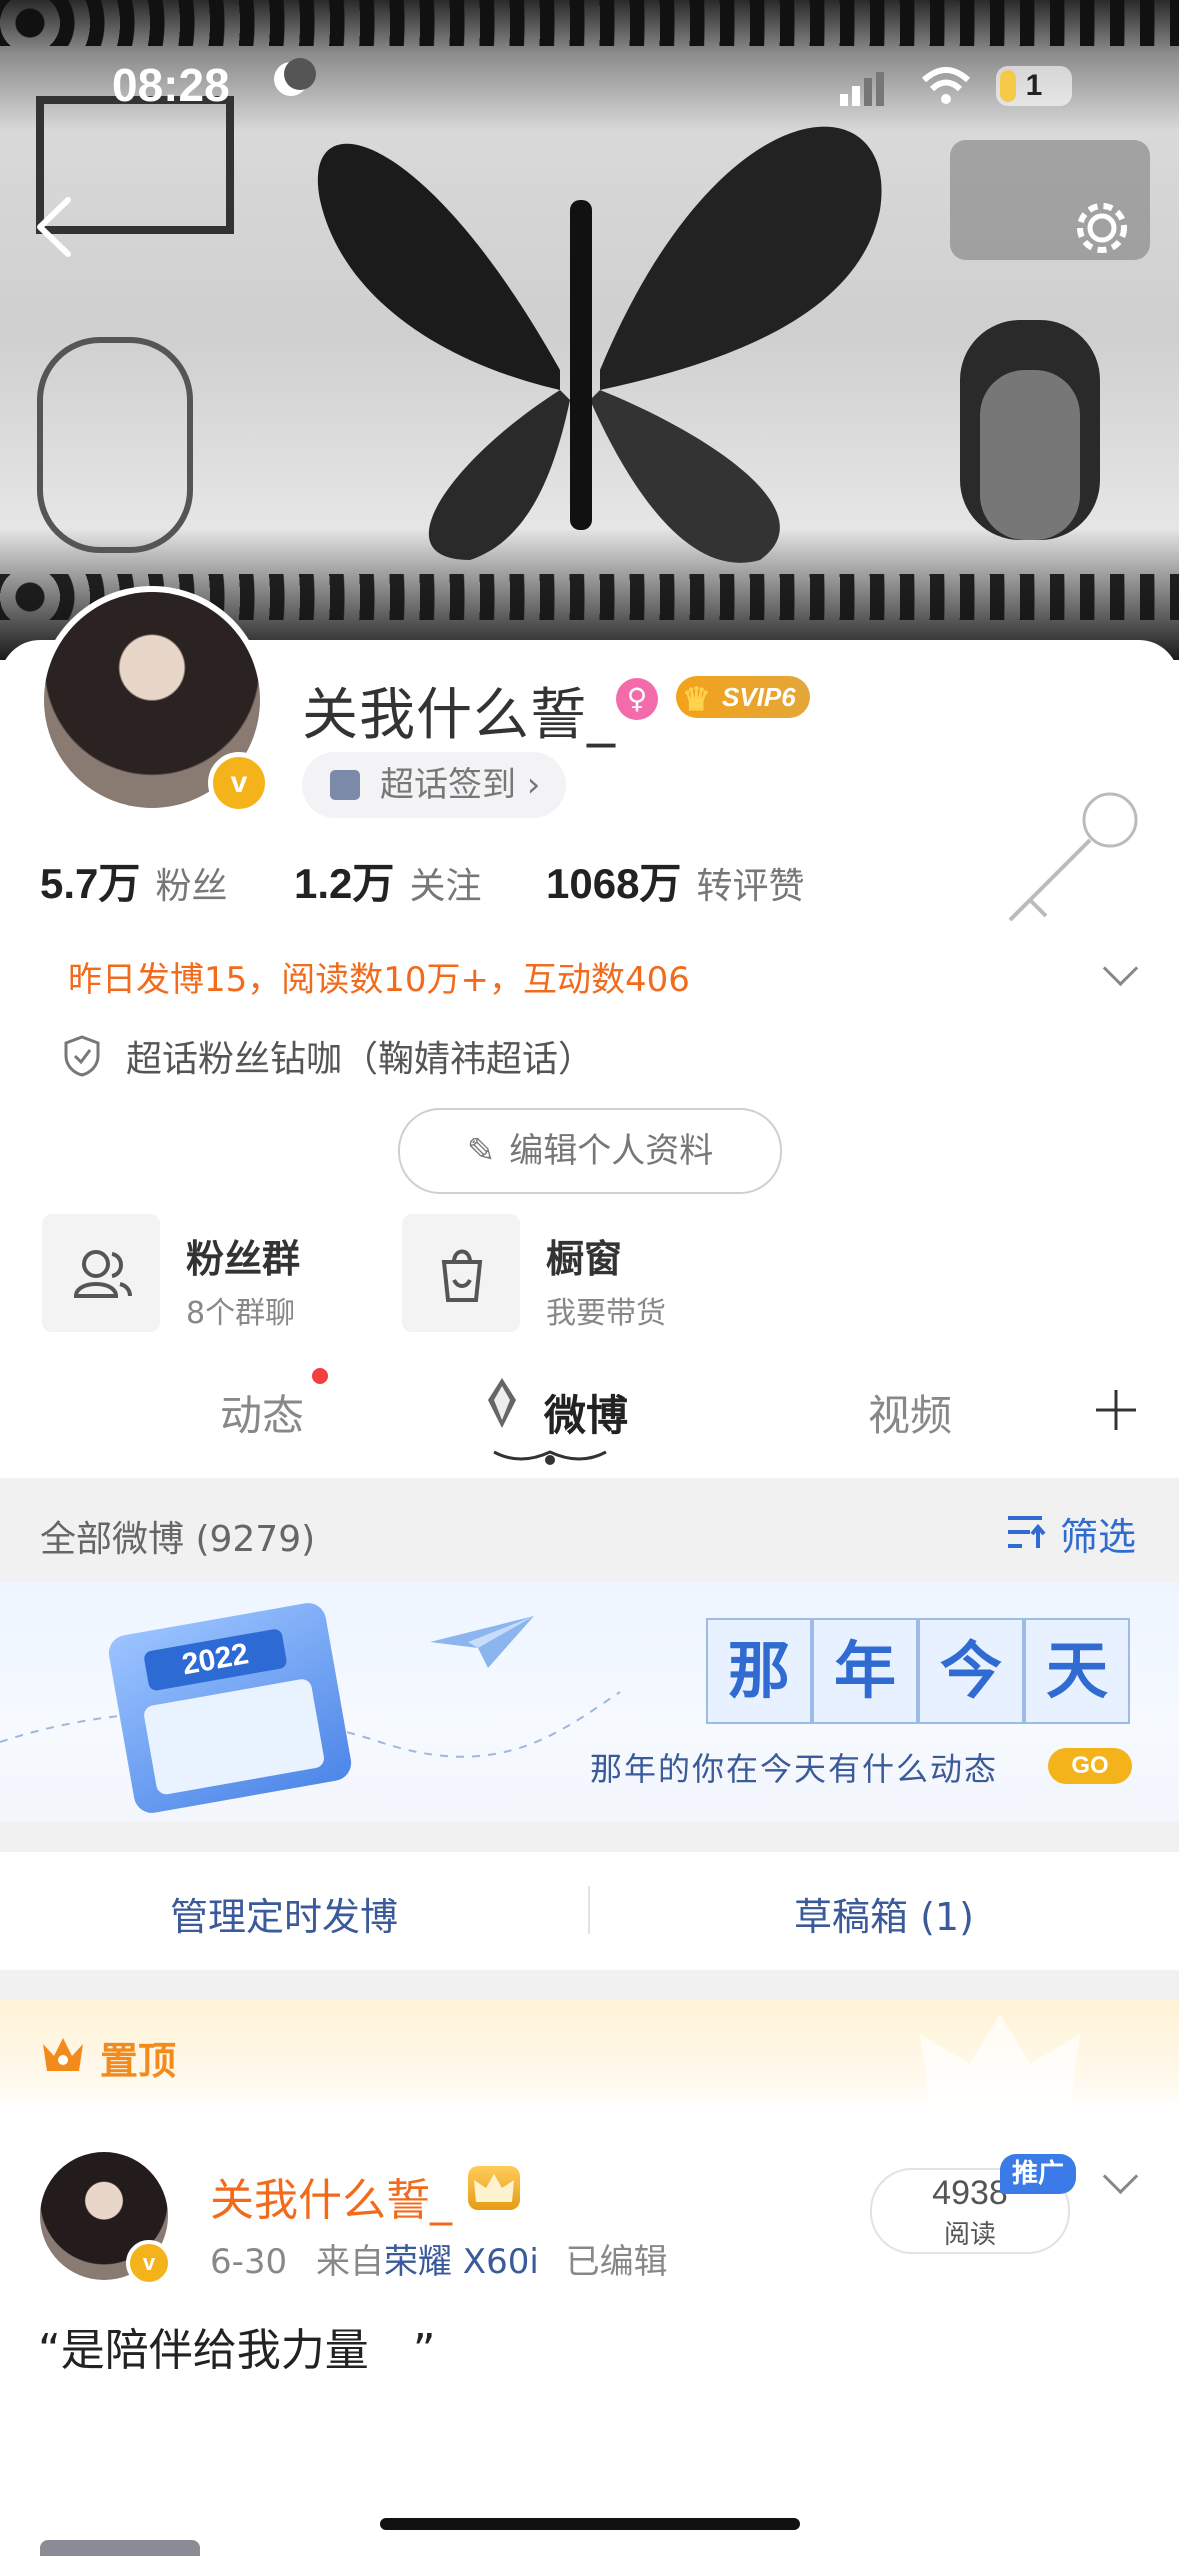 The width and height of the screenshot is (1179, 2556). What do you see at coordinates (494, 2188) in the screenshot?
I see `svip-crown-icon` at bounding box center [494, 2188].